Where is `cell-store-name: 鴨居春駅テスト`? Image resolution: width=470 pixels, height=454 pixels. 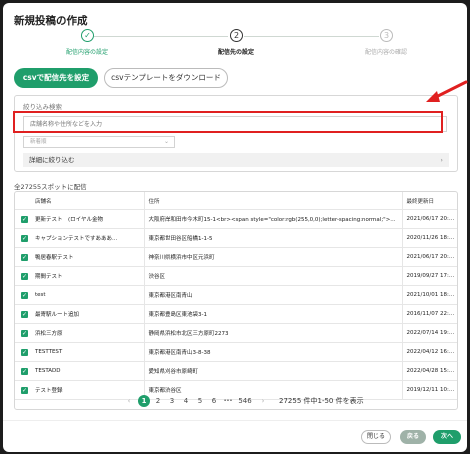
cell-store-name: 鴨居春駅テスト is located at coordinates (87, 257).